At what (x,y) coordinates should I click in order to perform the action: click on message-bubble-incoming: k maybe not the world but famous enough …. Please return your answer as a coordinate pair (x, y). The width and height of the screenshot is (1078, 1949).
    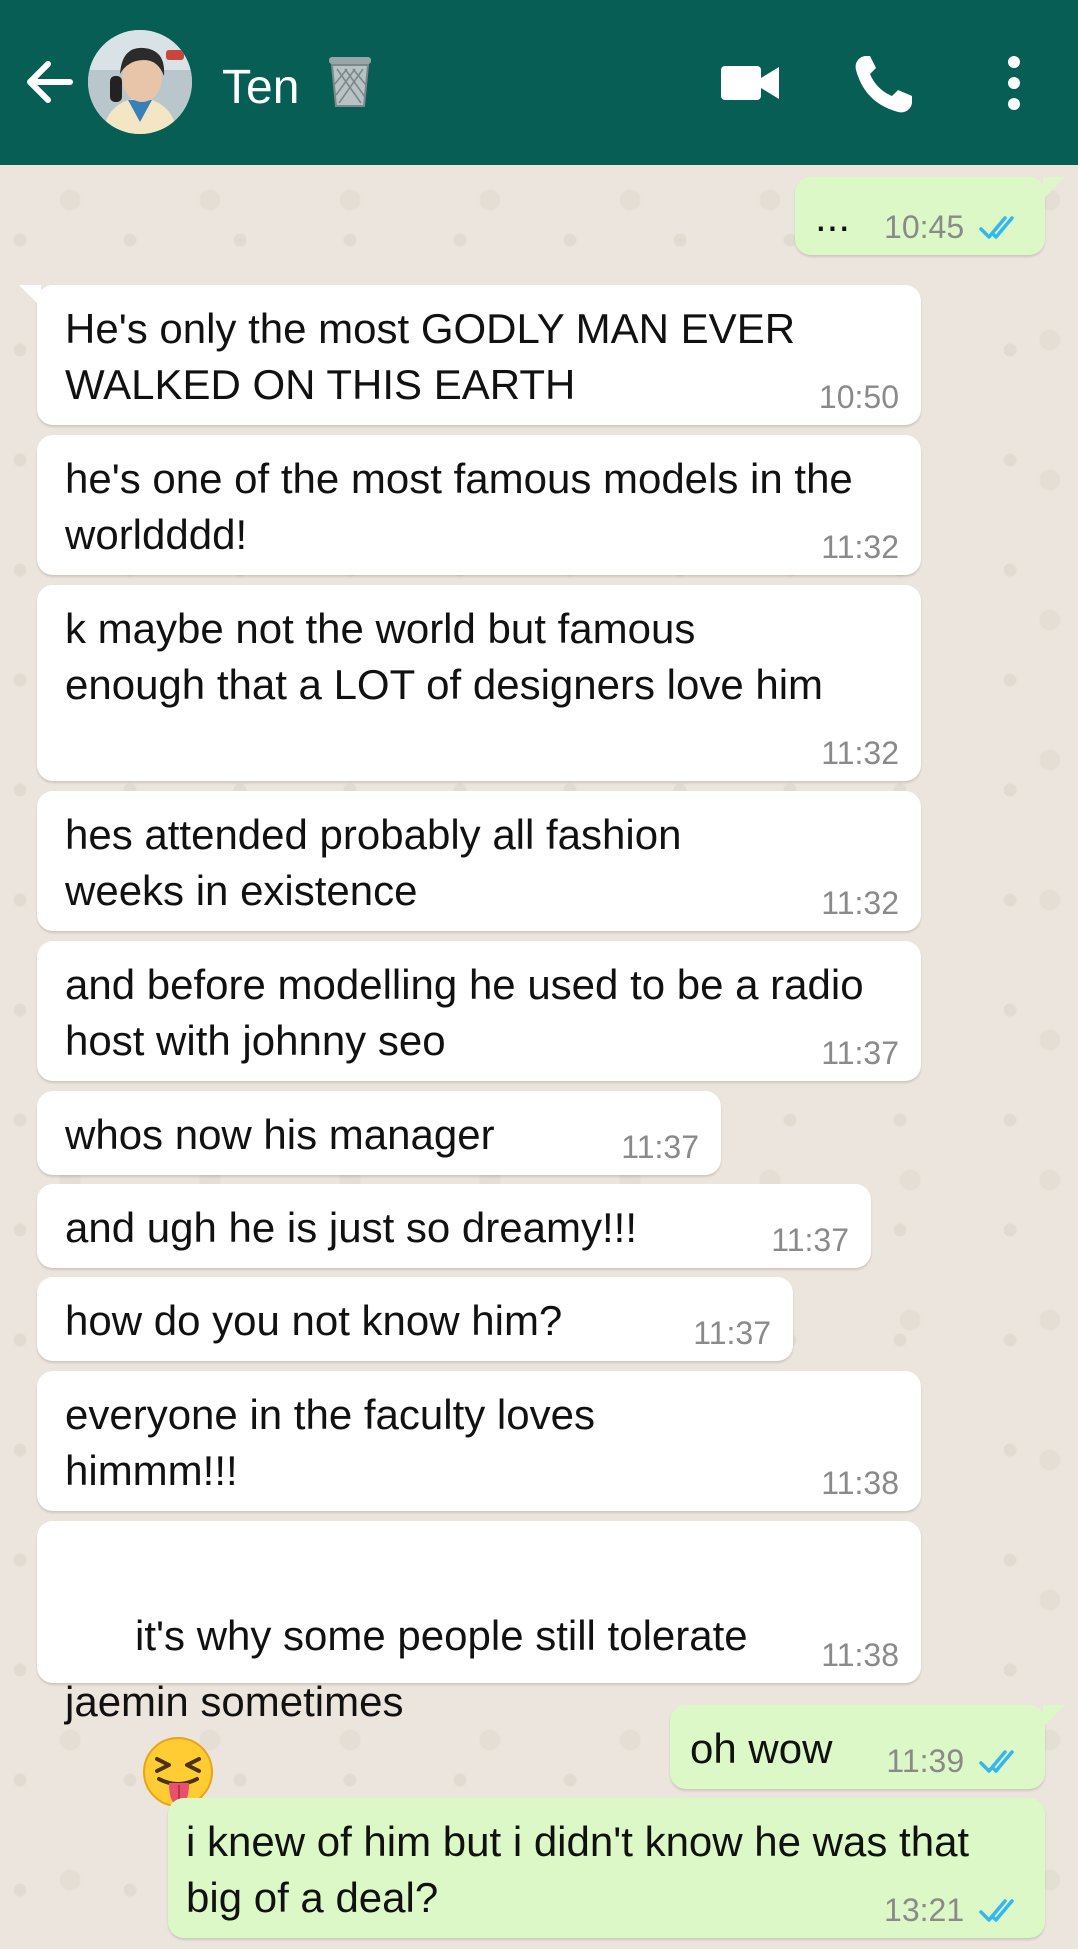
    Looking at the image, I should click on (479, 683).